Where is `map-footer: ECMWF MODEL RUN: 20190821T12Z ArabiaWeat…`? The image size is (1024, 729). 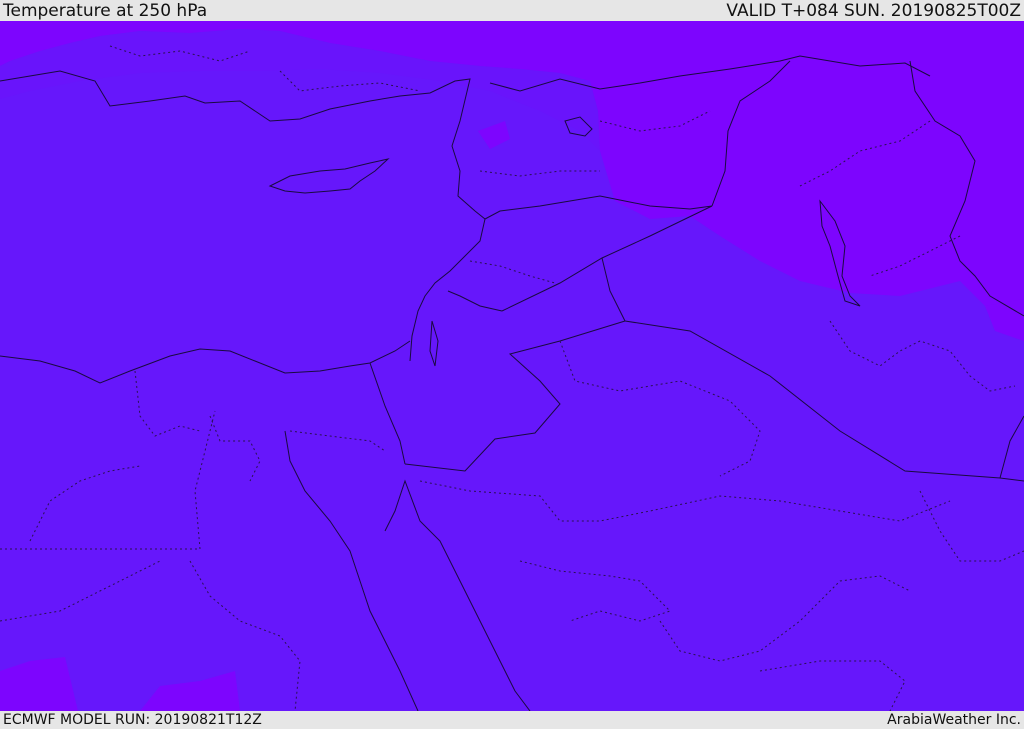
map-footer: ECMWF MODEL RUN: 20190821T12Z ArabiaWeat… is located at coordinates (512, 720).